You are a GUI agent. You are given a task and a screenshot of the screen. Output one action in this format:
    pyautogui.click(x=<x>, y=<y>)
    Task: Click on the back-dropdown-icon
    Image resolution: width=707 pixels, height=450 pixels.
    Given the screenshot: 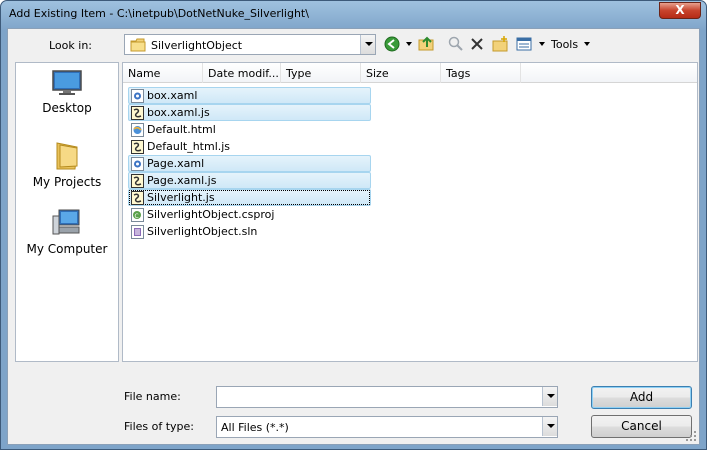 What is the action you would take?
    pyautogui.click(x=409, y=44)
    